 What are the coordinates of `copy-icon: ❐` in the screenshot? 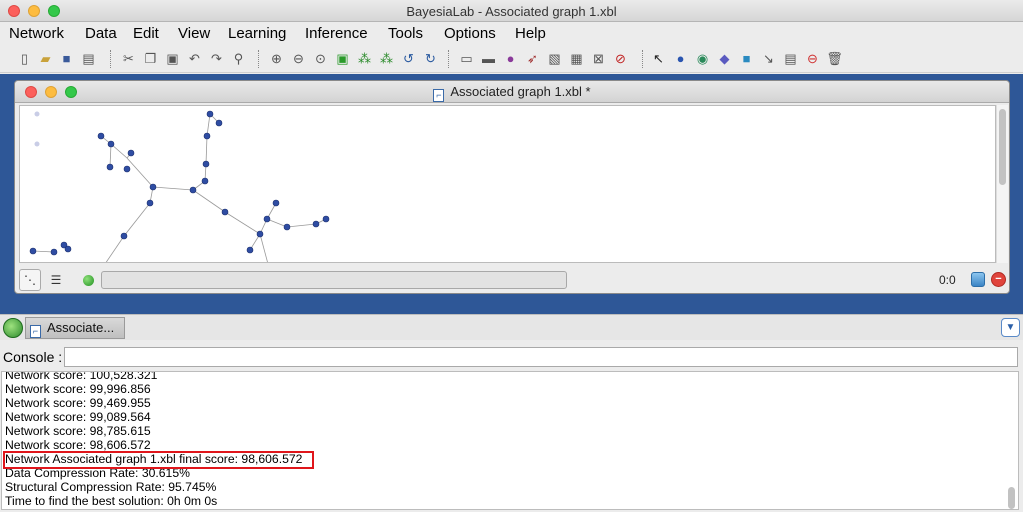 It's located at (150, 58).